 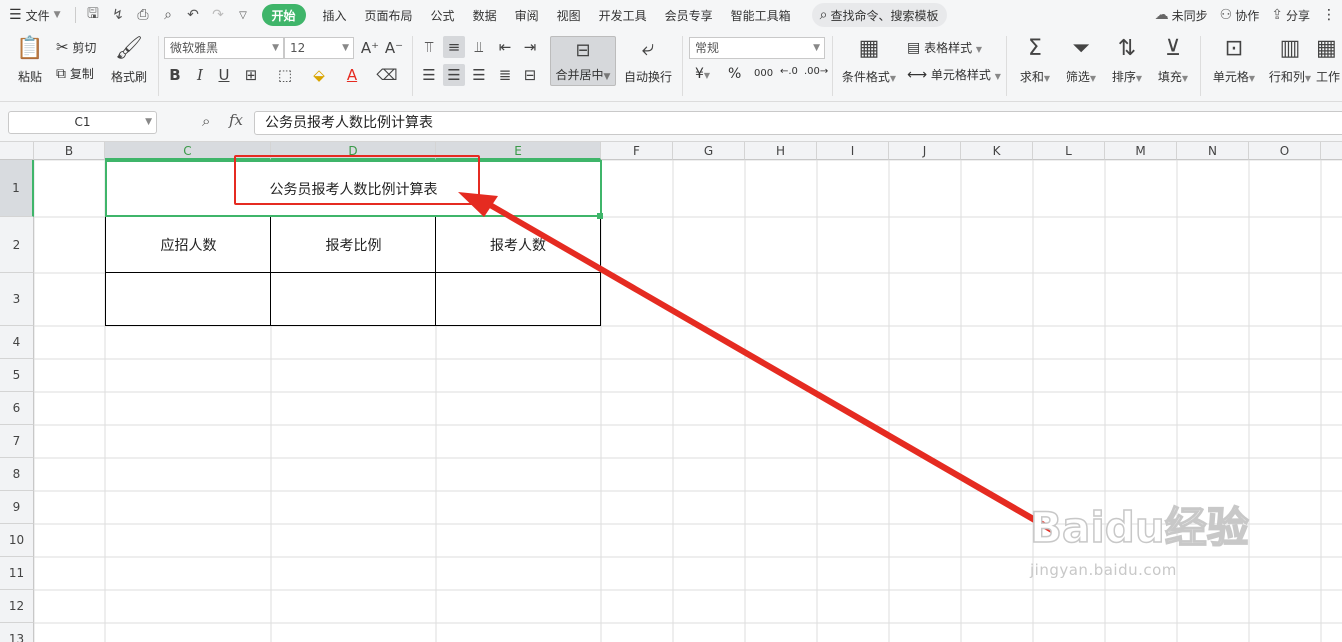 I want to click on tab-insert: 插入, so click(x=335, y=15).